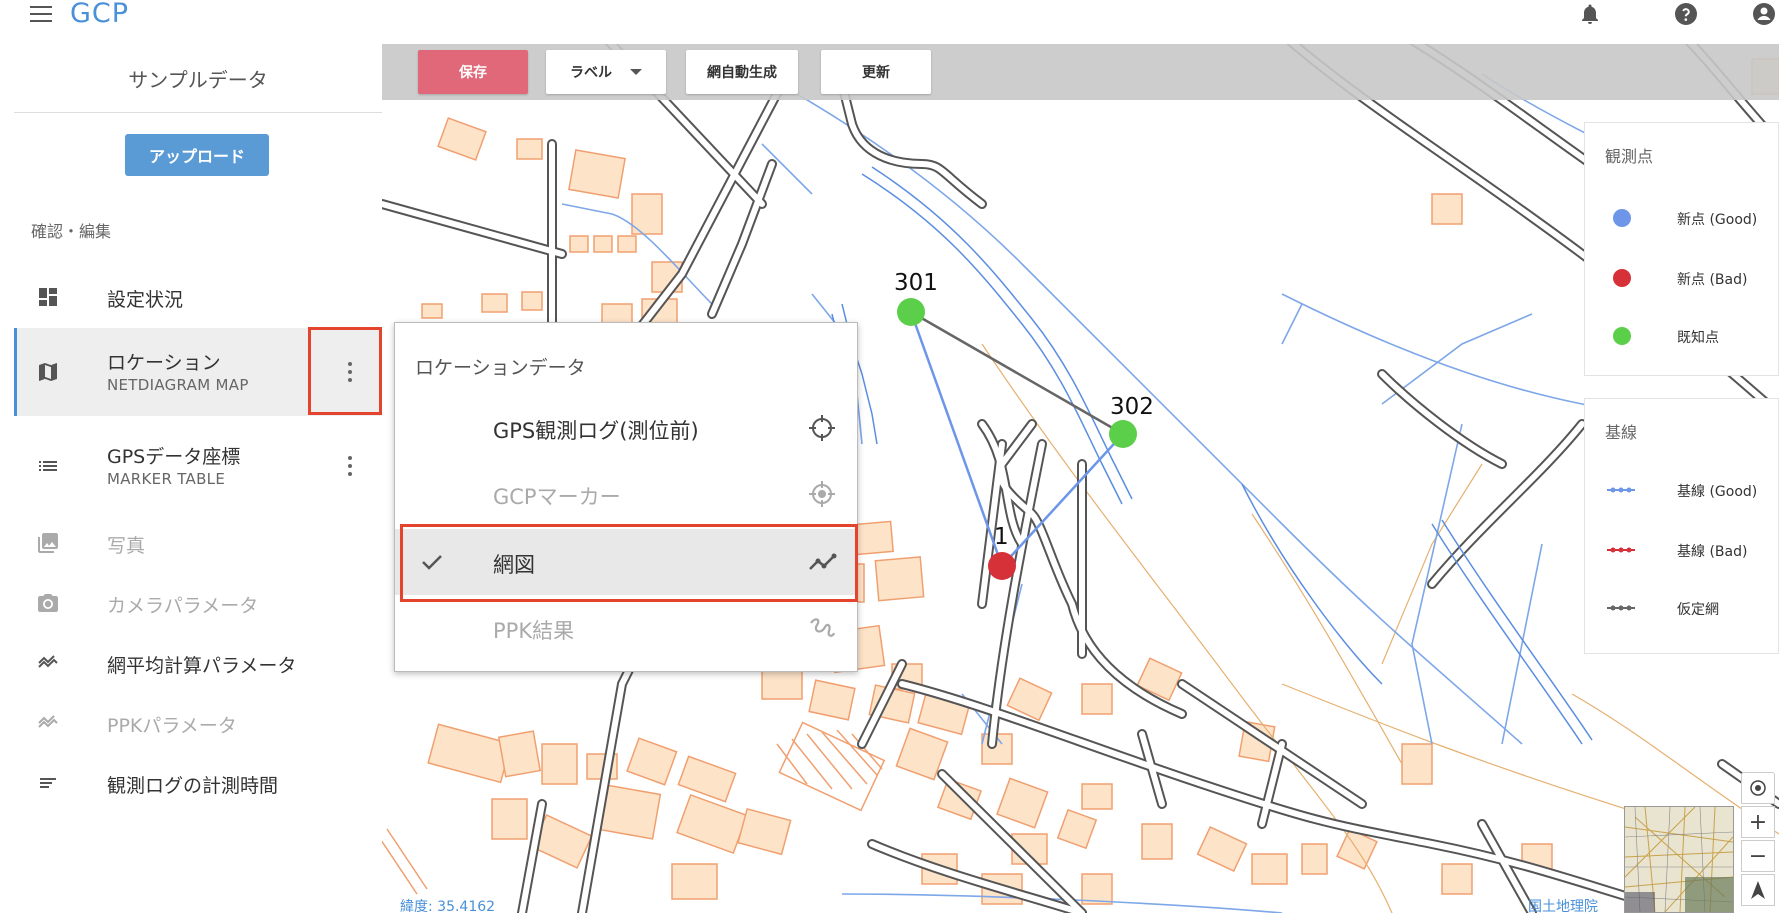  I want to click on dashboard-icon, so click(48, 297).